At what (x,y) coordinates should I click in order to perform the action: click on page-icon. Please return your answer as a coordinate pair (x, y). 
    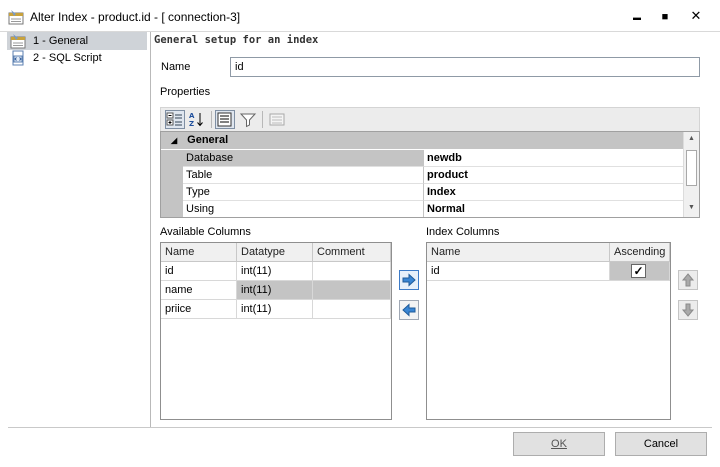
    Looking at the image, I should click on (277, 119).